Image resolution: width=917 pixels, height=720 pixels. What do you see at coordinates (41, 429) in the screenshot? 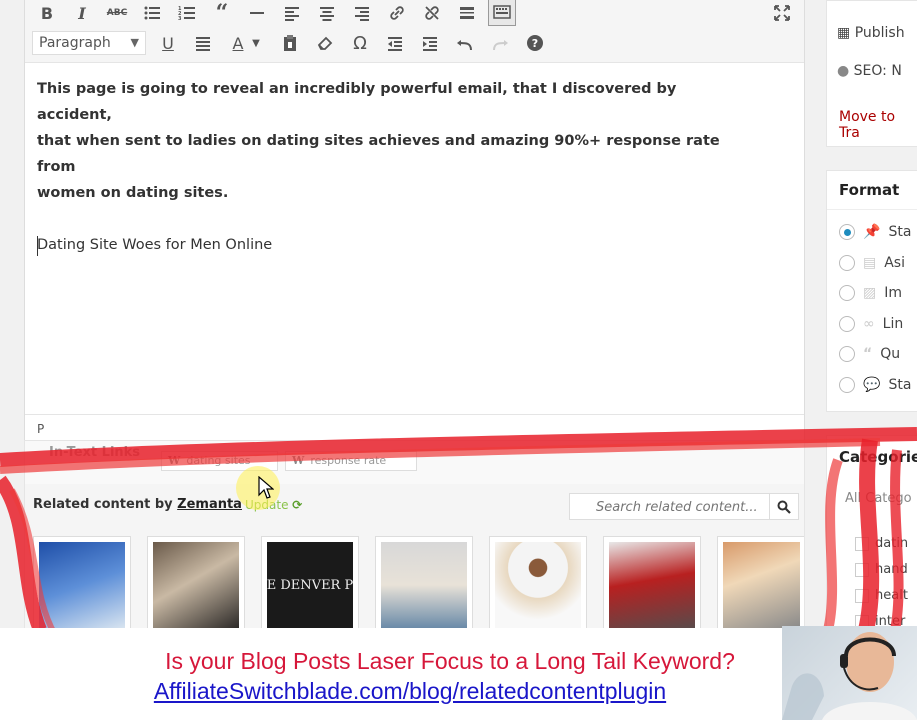
I see `element-path: P` at bounding box center [41, 429].